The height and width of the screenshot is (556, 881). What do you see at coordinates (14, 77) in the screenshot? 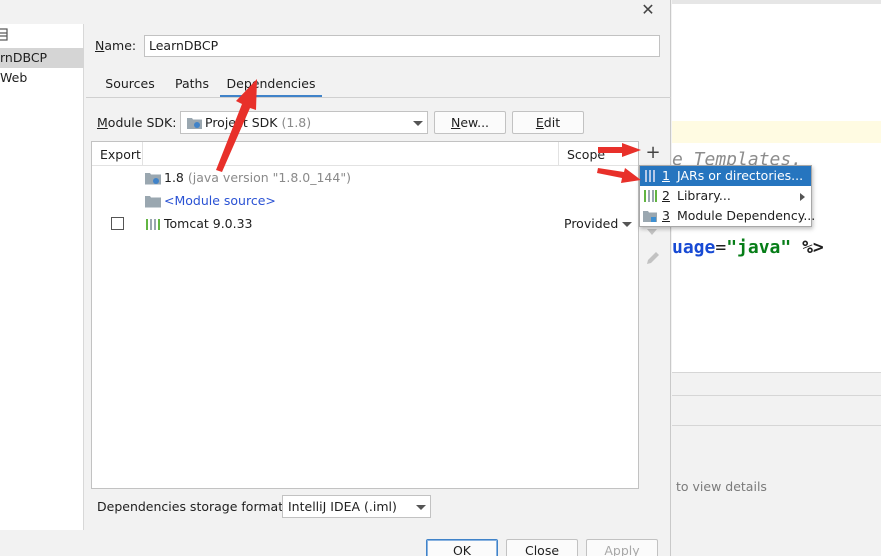
I see `tree-item-label: Web` at bounding box center [14, 77].